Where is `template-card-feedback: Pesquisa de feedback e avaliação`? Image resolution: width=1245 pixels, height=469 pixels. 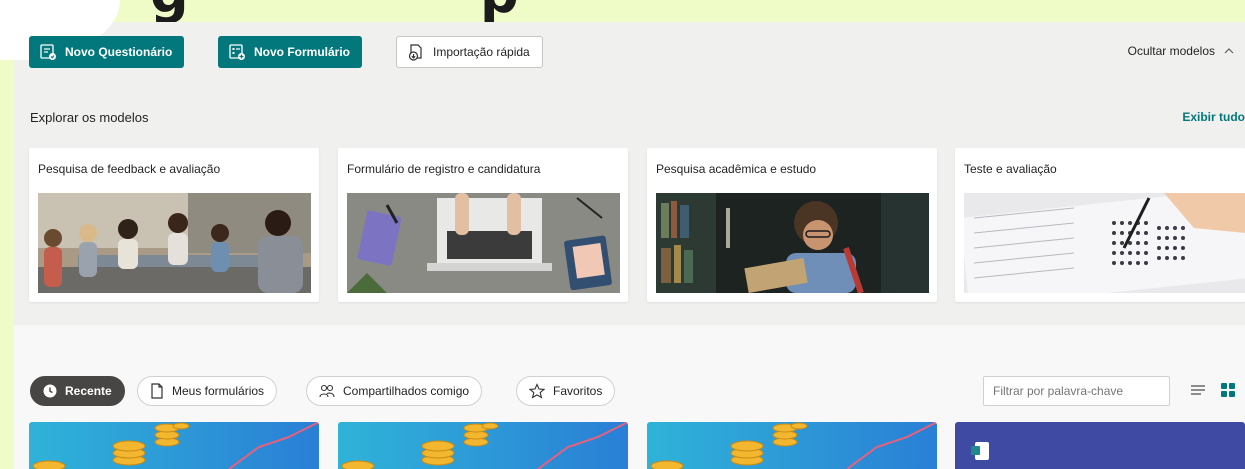
template-card-feedback: Pesquisa de feedback e avaliação is located at coordinates (174, 225).